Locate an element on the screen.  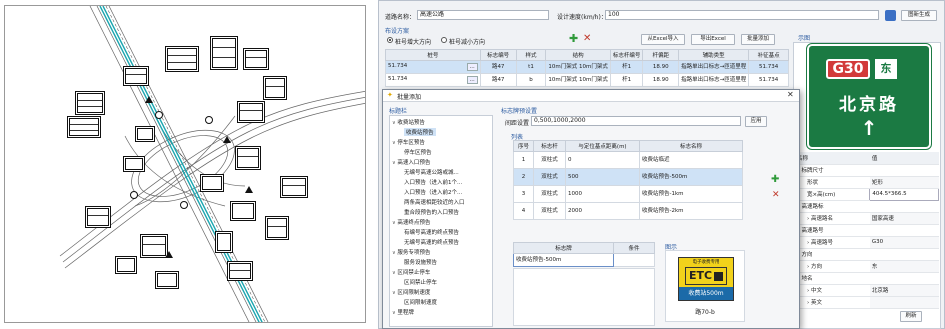
route-name-field: 高速公路 is located at coordinates (483, 15).